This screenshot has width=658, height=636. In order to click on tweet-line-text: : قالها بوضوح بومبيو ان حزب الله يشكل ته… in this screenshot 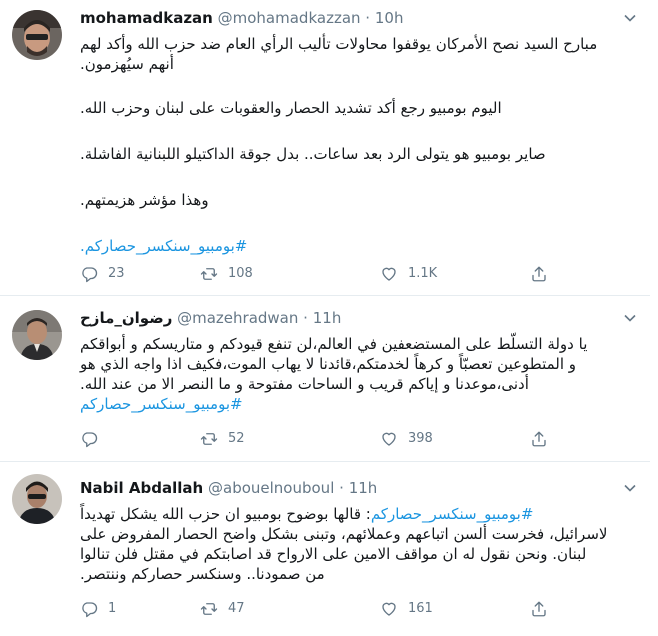, I will do `click(225, 514)`.